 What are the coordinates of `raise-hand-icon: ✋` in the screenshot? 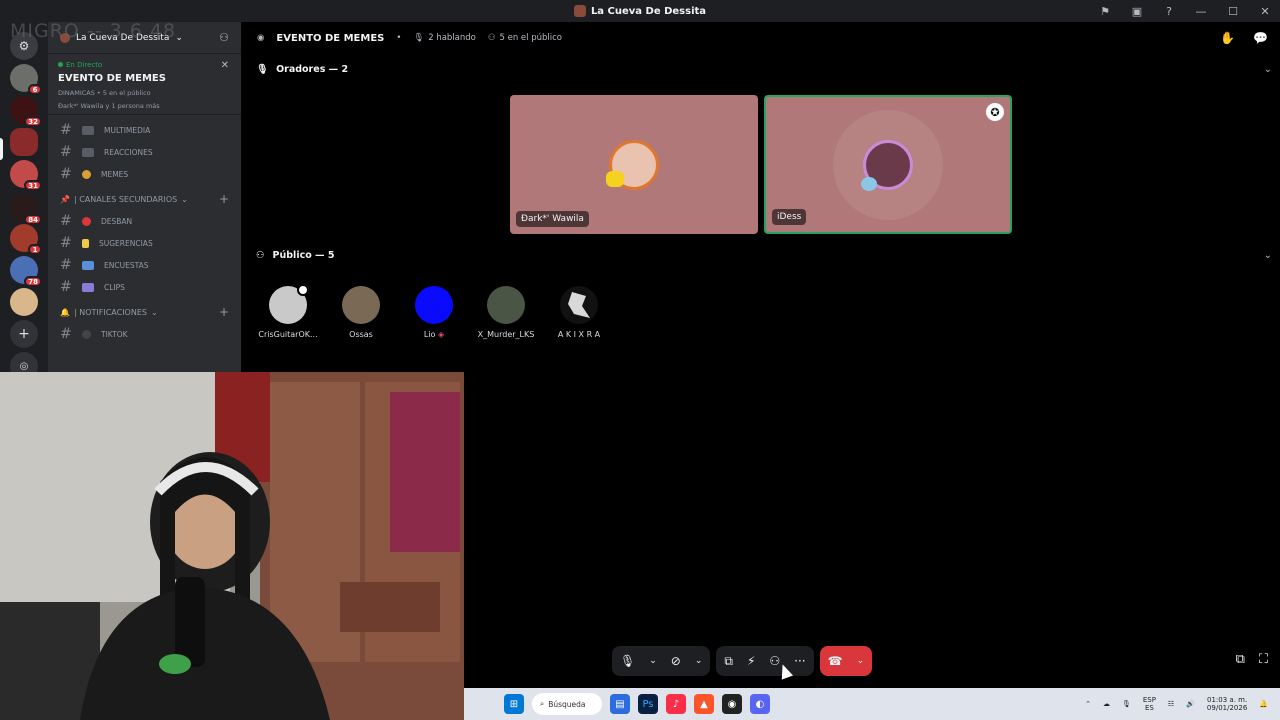 It's located at (1227, 38).